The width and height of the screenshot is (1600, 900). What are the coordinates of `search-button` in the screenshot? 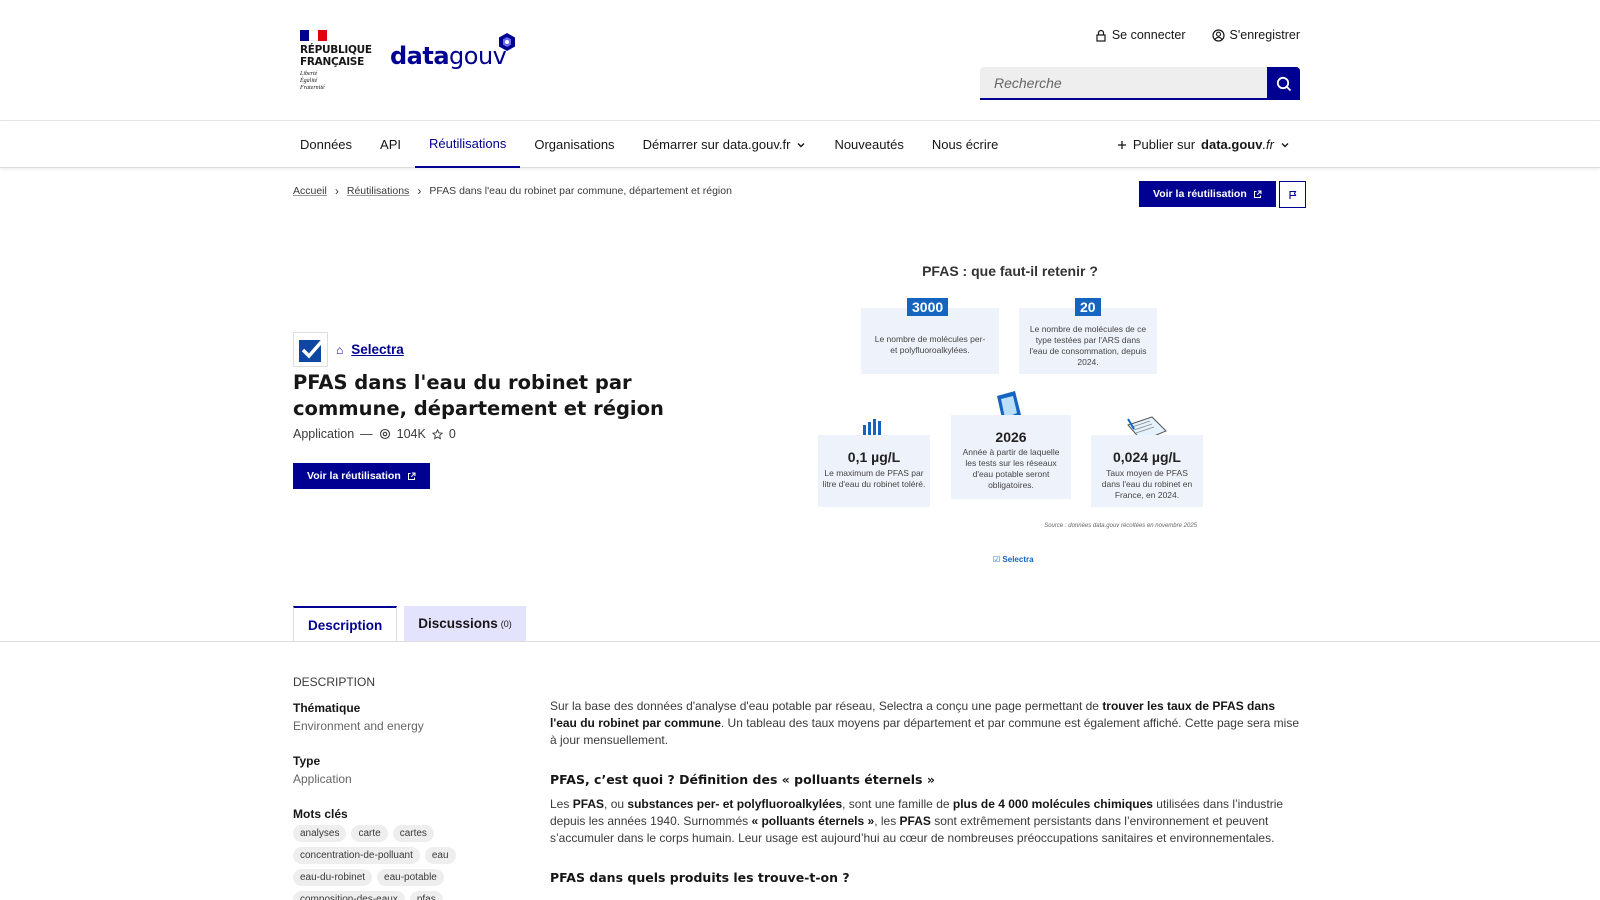 It's located at (1283, 83).